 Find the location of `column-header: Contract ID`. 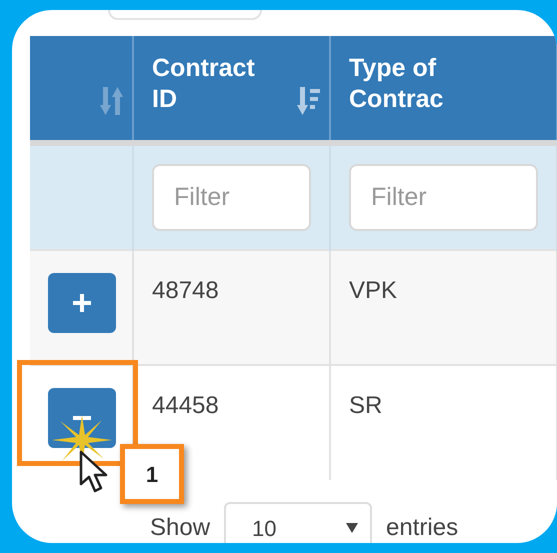

column-header: Contract ID is located at coordinates (217, 84).